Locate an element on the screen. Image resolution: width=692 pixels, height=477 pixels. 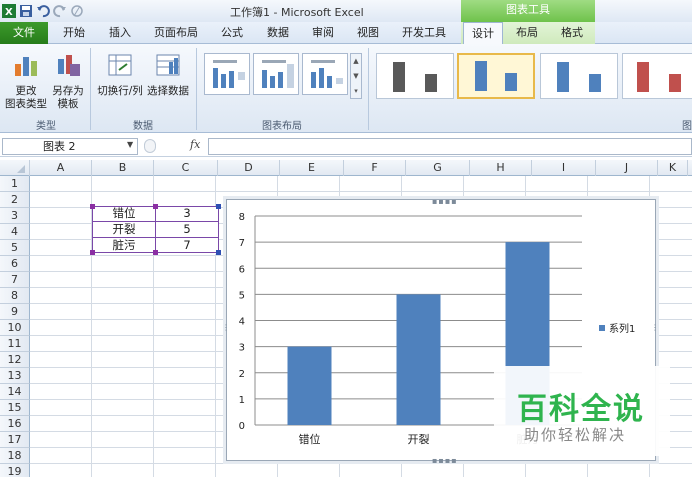
tab-data: 数据 is located at coordinates (278, 33).